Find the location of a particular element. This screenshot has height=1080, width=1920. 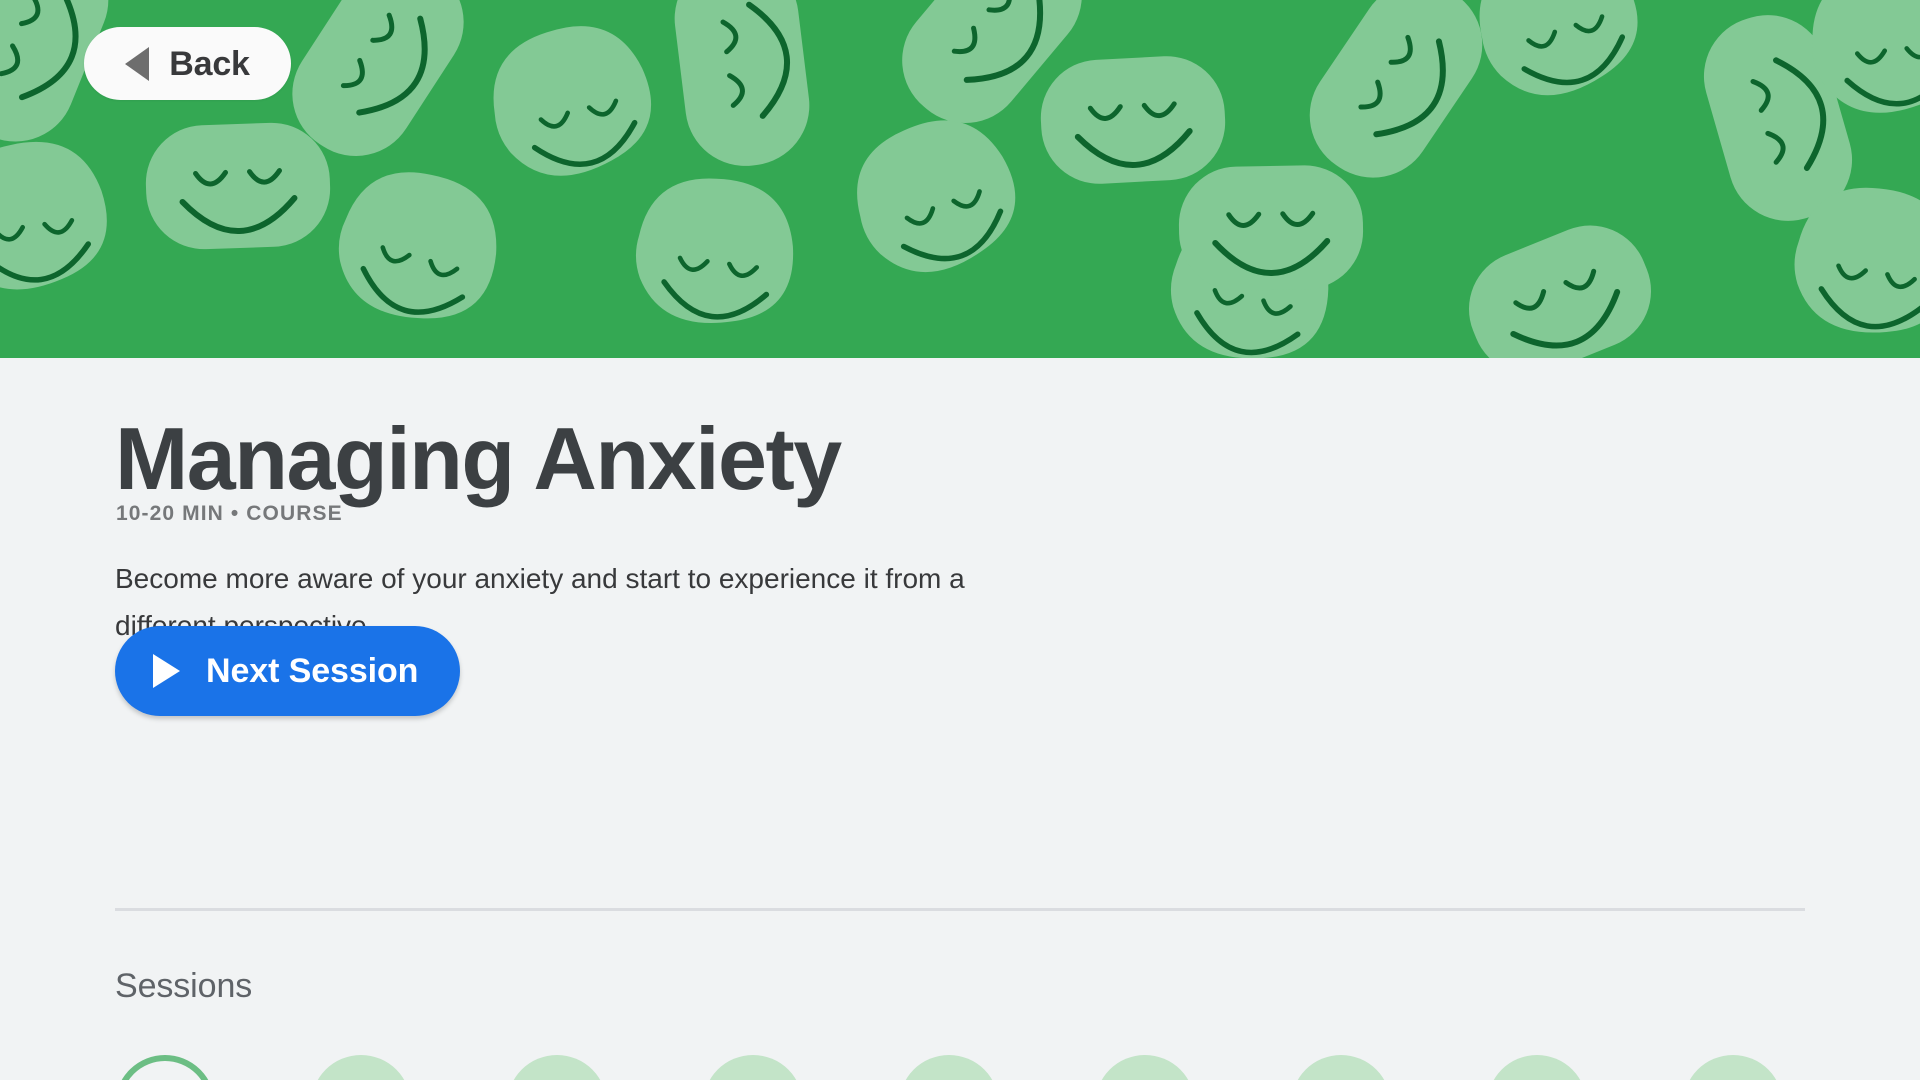

sessions-heading: Sessions is located at coordinates (184, 986).